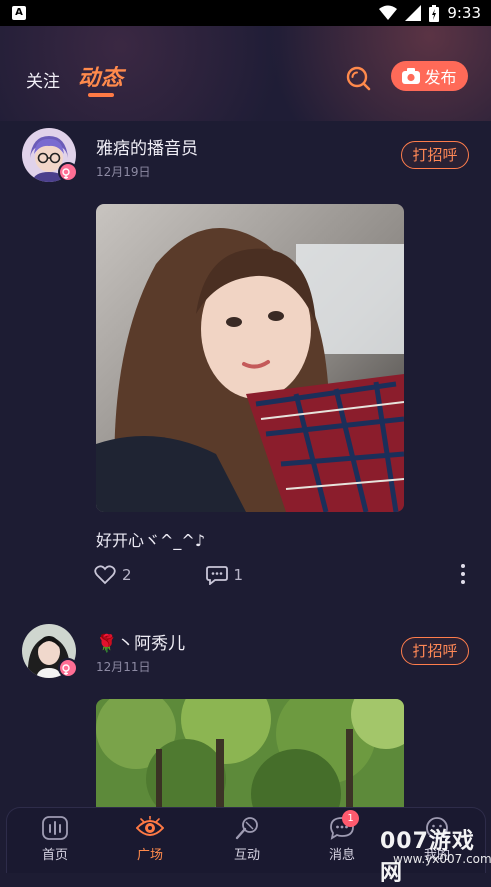  I want to click on tab-follow: 关注, so click(43, 79).